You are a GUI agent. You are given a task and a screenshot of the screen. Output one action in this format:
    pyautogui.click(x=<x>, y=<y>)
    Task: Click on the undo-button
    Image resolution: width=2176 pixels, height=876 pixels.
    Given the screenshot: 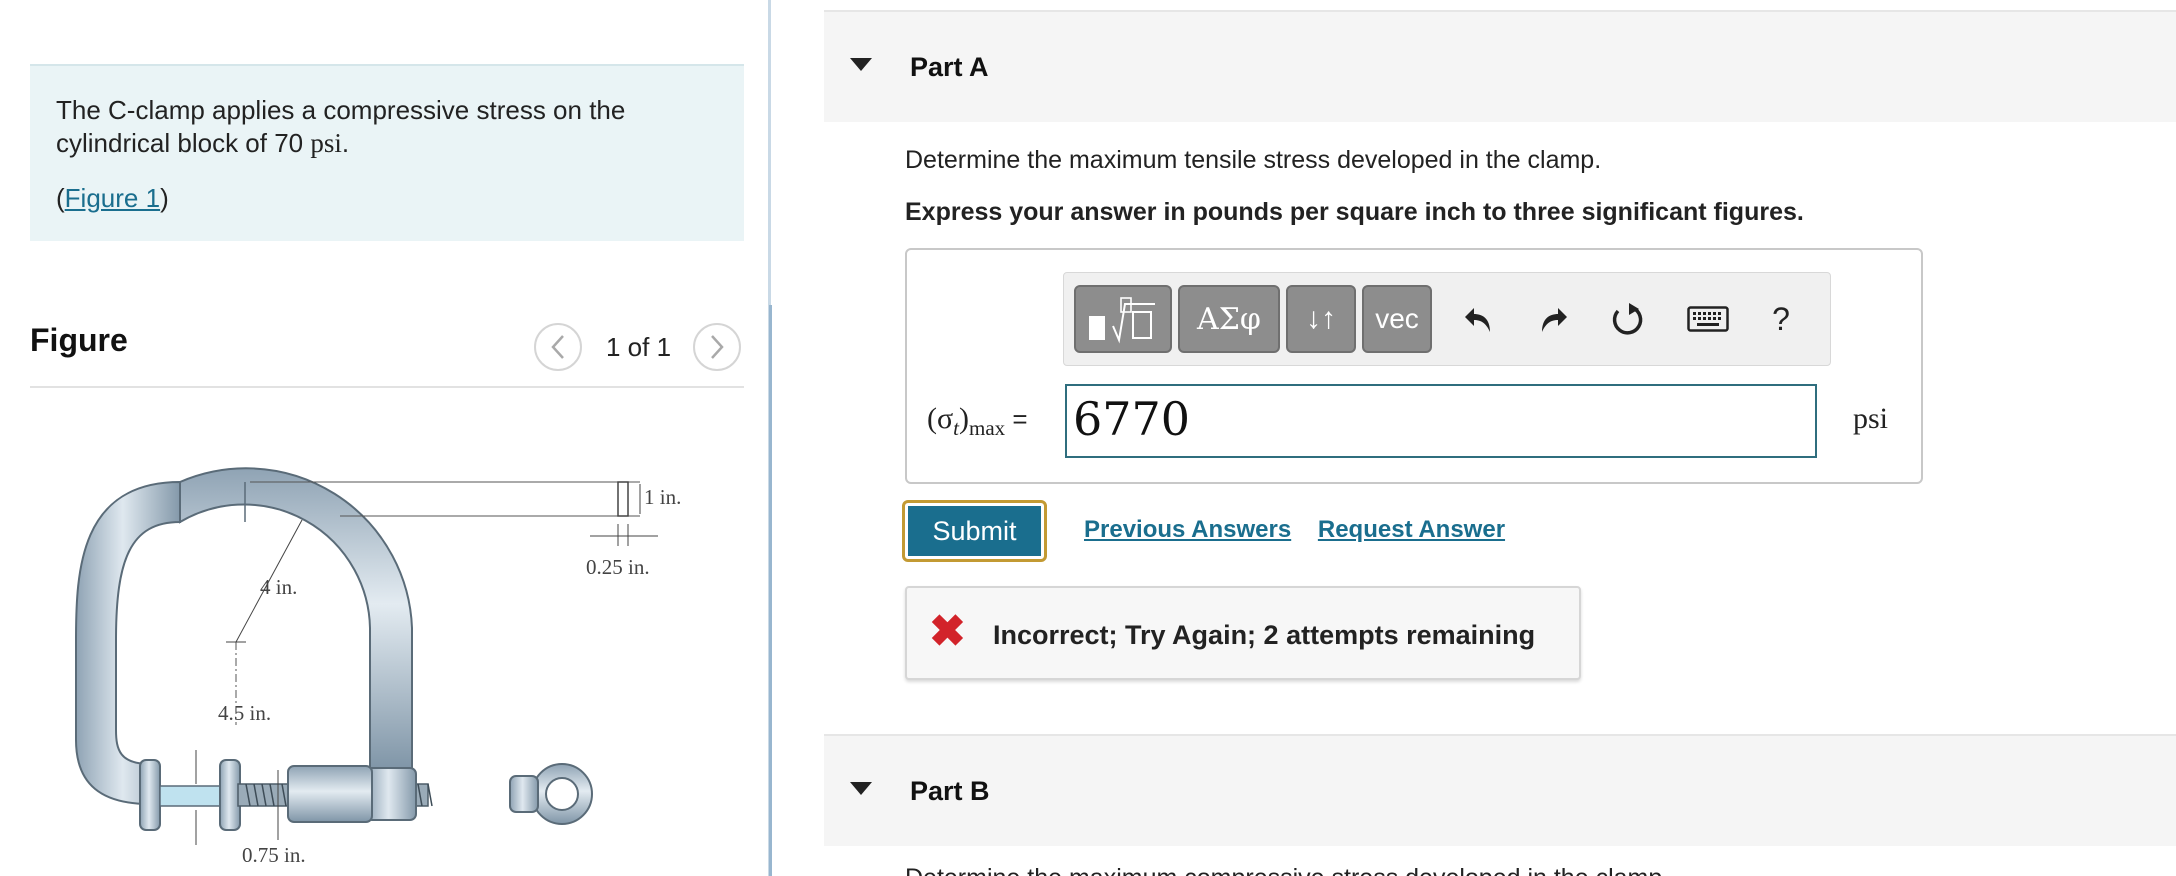 What is the action you would take?
    pyautogui.click(x=1479, y=319)
    